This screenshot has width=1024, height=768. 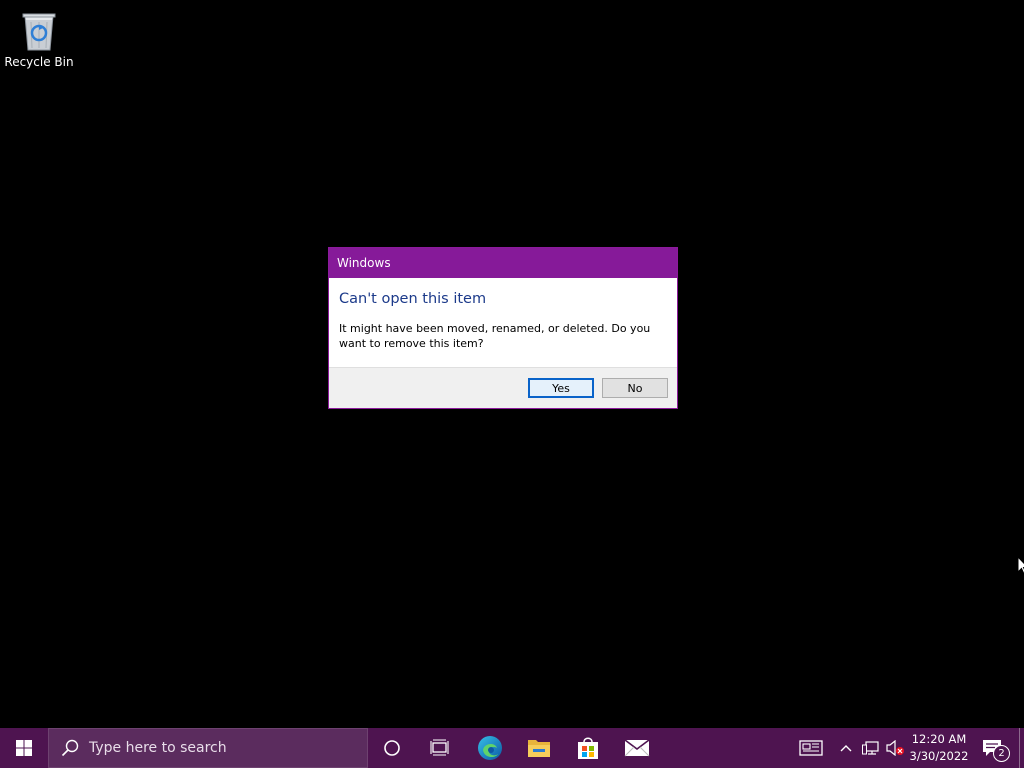 What do you see at coordinates (939, 756) in the screenshot?
I see `clock-date: 3/30/2022` at bounding box center [939, 756].